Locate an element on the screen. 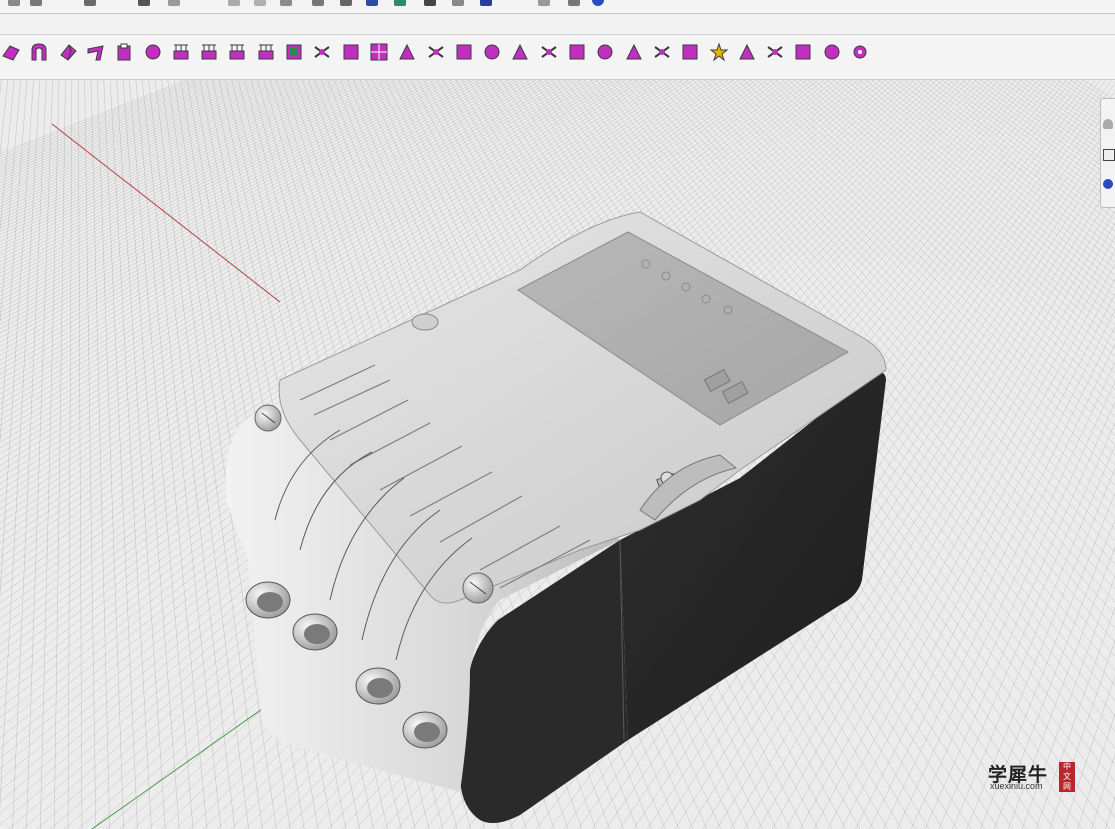 The height and width of the screenshot is (829, 1115). seal-char: 网 is located at coordinates (1067, 786).